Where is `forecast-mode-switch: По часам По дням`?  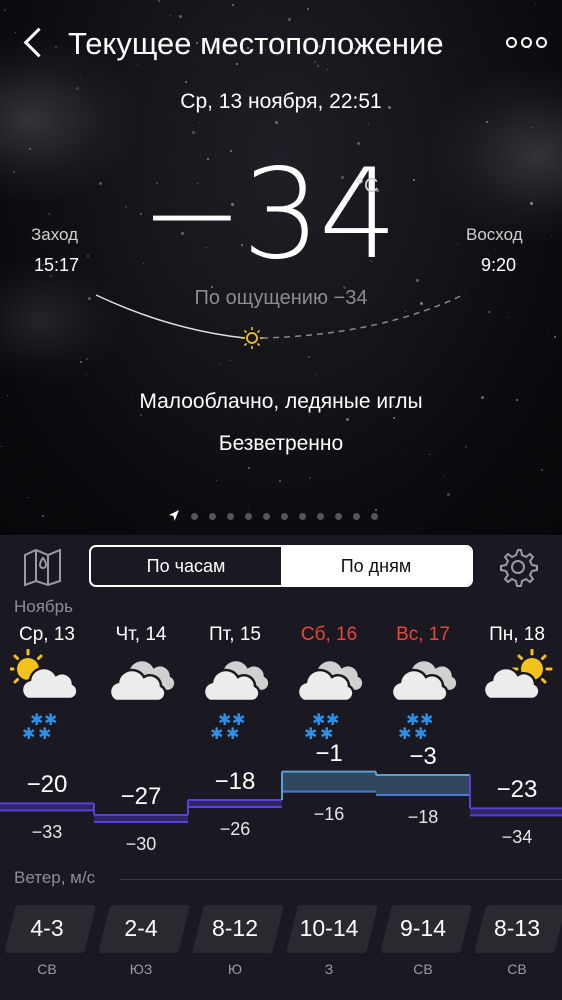 forecast-mode-switch: По часам По дням is located at coordinates (281, 566).